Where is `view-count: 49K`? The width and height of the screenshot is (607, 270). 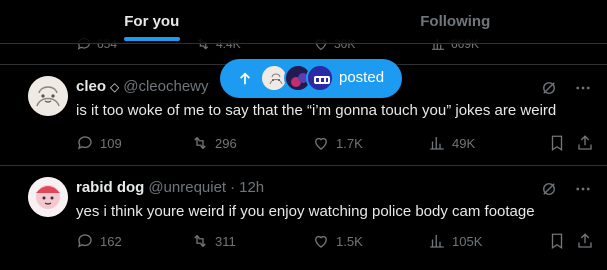
view-count: 49K is located at coordinates (464, 143).